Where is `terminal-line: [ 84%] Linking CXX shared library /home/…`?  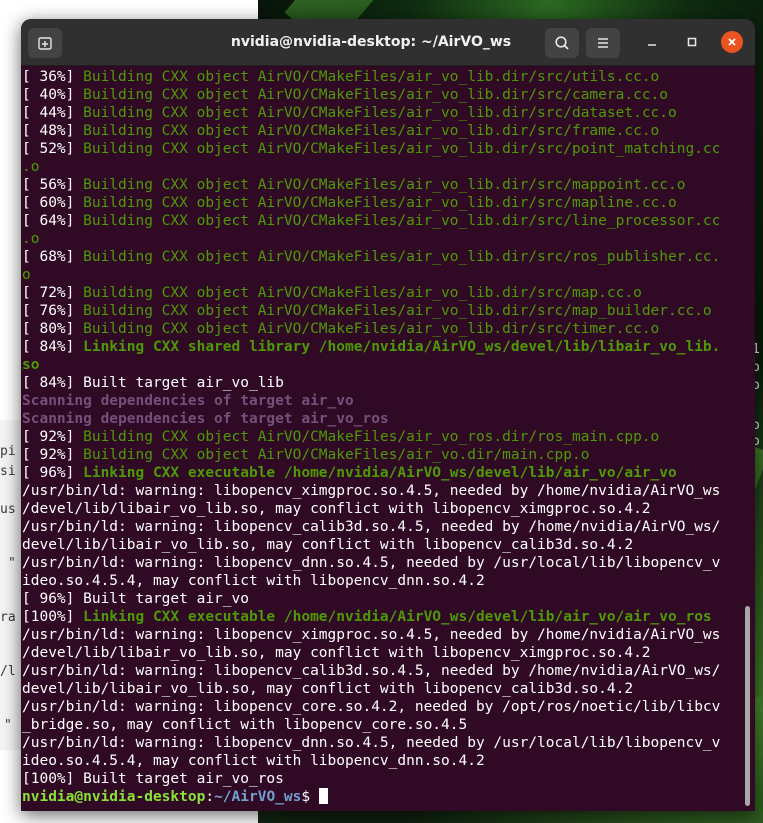
terminal-line: [ 84%] Linking CXX shared library /home/… is located at coordinates (383, 347).